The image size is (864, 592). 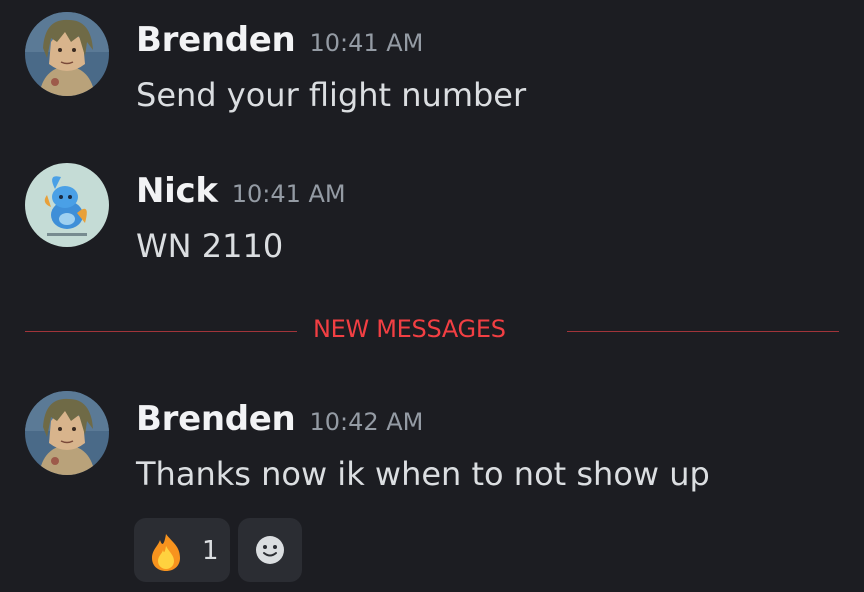 I want to click on message-text: Thanks now ik when to not show up, so click(x=423, y=474).